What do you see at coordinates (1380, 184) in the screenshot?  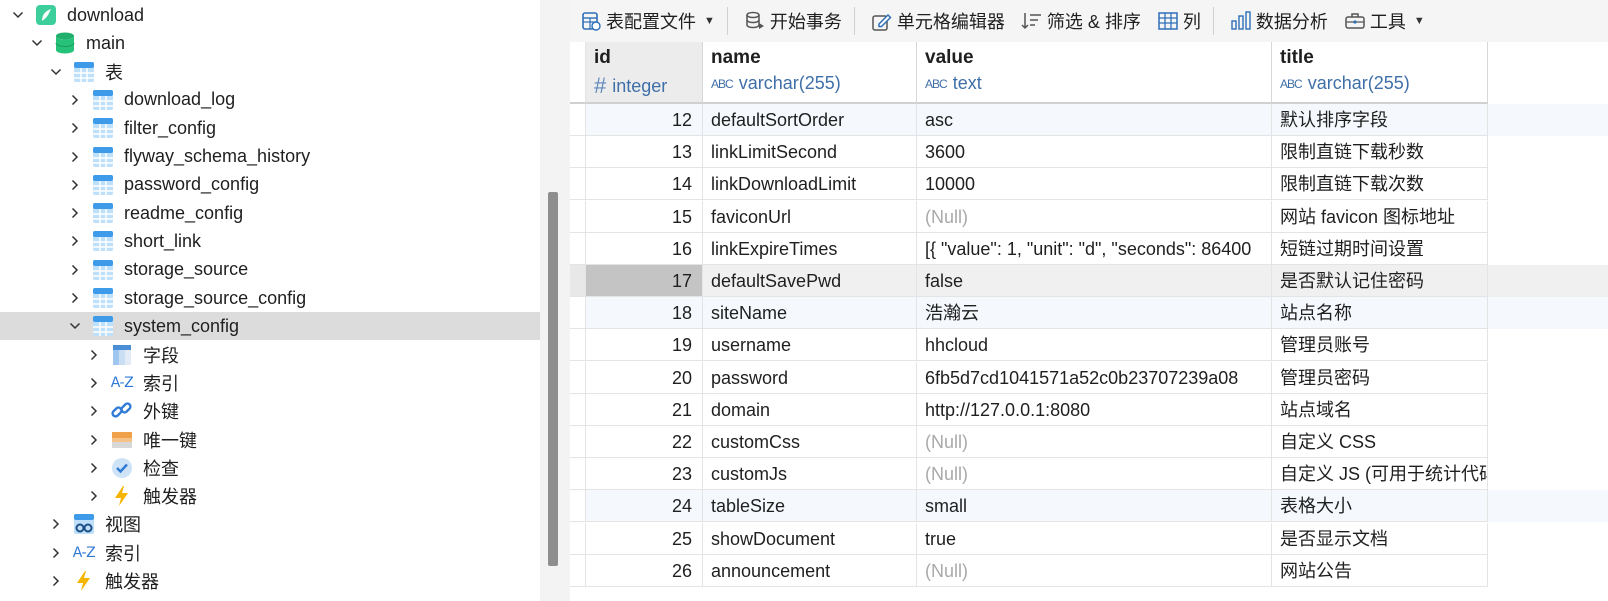 I see `cell-title: 限制直链下载次数` at bounding box center [1380, 184].